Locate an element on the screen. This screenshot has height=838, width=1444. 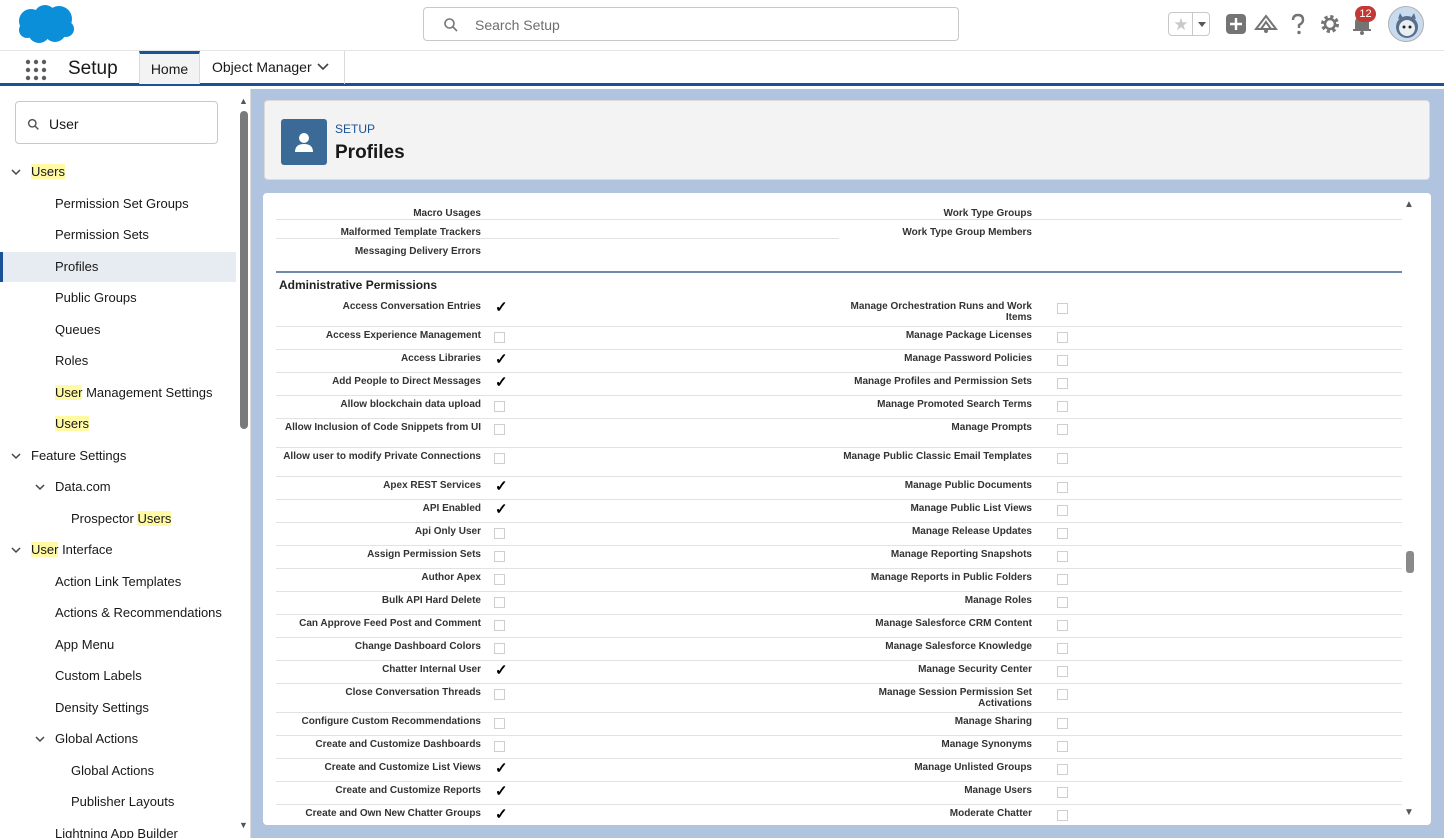
sidebar-item: Publisher Layouts is located at coordinates (122, 802).